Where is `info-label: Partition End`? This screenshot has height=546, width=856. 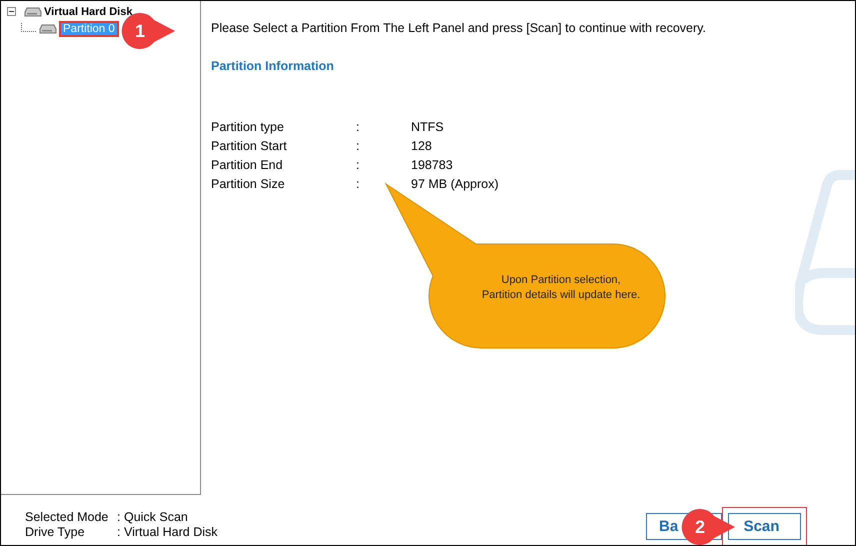 info-label: Partition End is located at coordinates (247, 165).